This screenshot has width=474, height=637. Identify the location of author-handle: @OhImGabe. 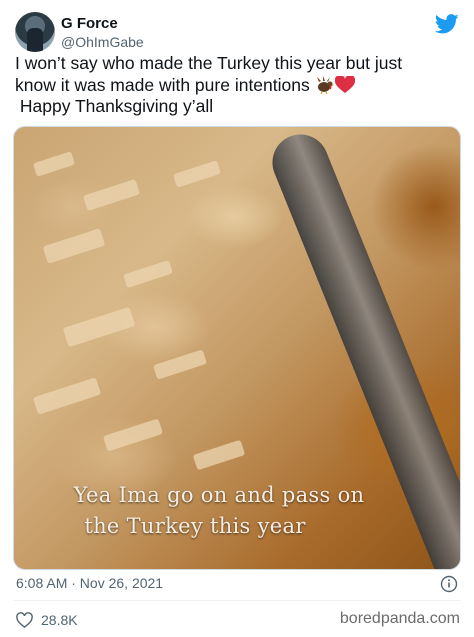
(102, 42).